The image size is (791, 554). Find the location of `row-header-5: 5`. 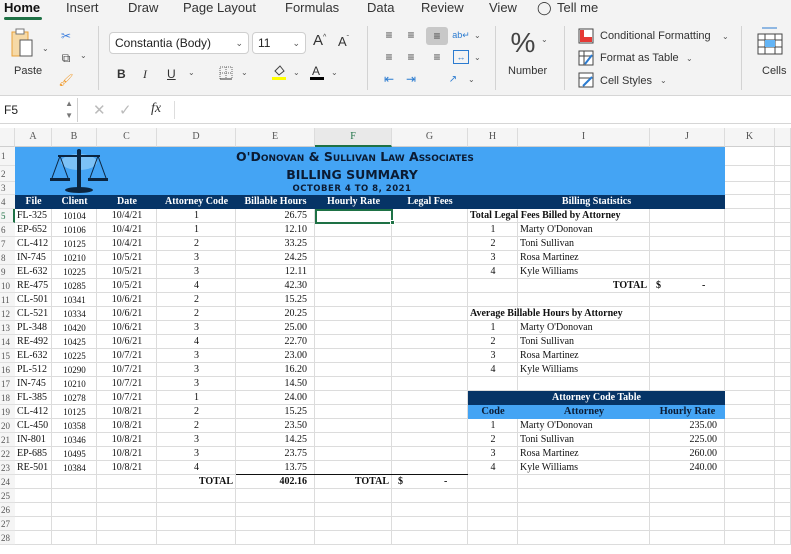

row-header-5: 5 is located at coordinates (7, 216).